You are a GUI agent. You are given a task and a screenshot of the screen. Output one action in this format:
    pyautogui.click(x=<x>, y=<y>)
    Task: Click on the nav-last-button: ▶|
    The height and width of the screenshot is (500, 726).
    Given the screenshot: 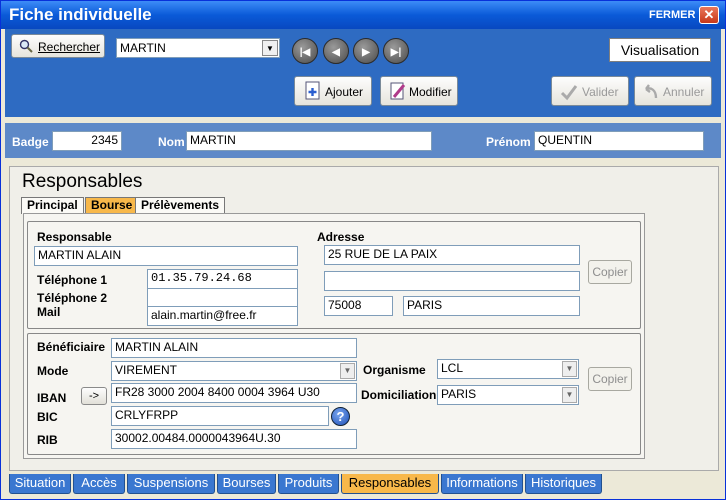 What is the action you would take?
    pyautogui.click(x=396, y=51)
    